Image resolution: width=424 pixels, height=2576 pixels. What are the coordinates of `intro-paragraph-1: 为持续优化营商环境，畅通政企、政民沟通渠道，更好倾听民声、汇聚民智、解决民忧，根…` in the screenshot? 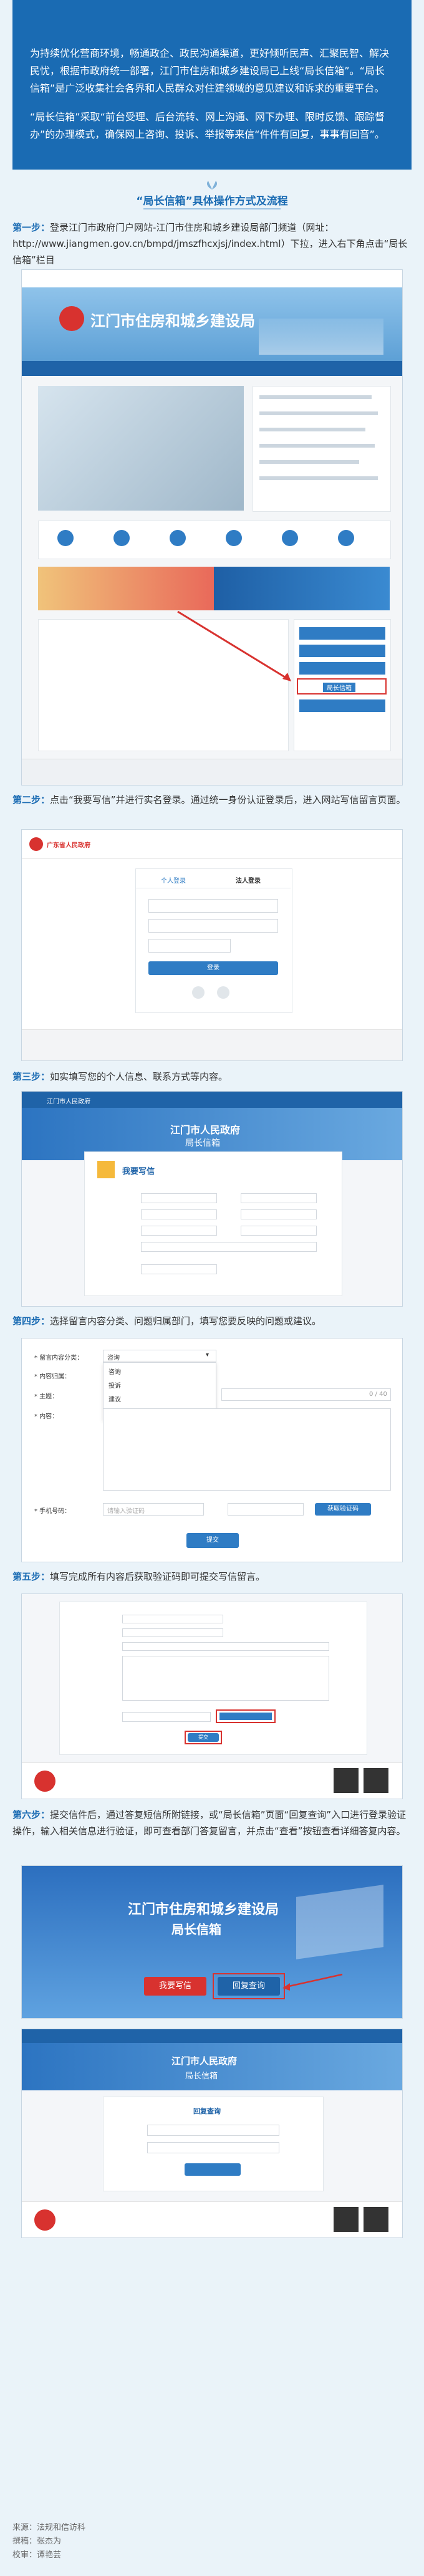 It's located at (210, 70).